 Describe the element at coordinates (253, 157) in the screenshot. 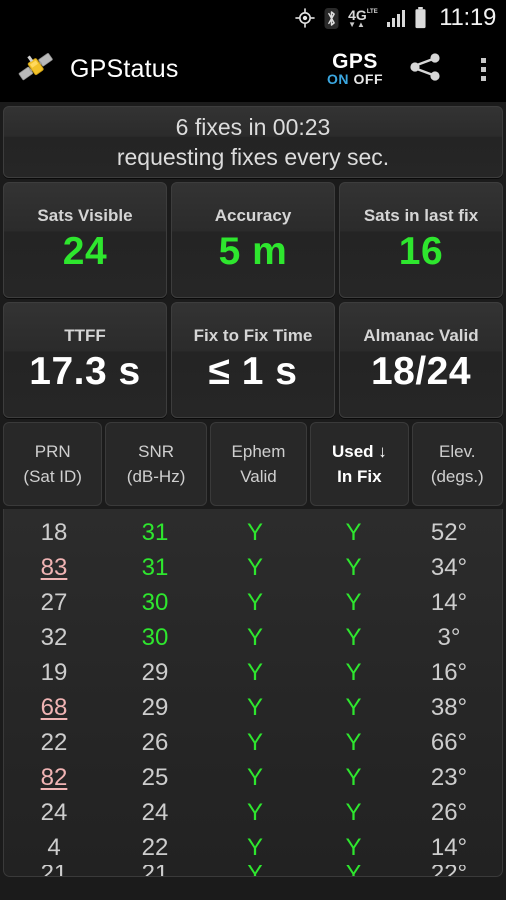

I see `fix-interval-line: requesting fixes every sec.` at that location.